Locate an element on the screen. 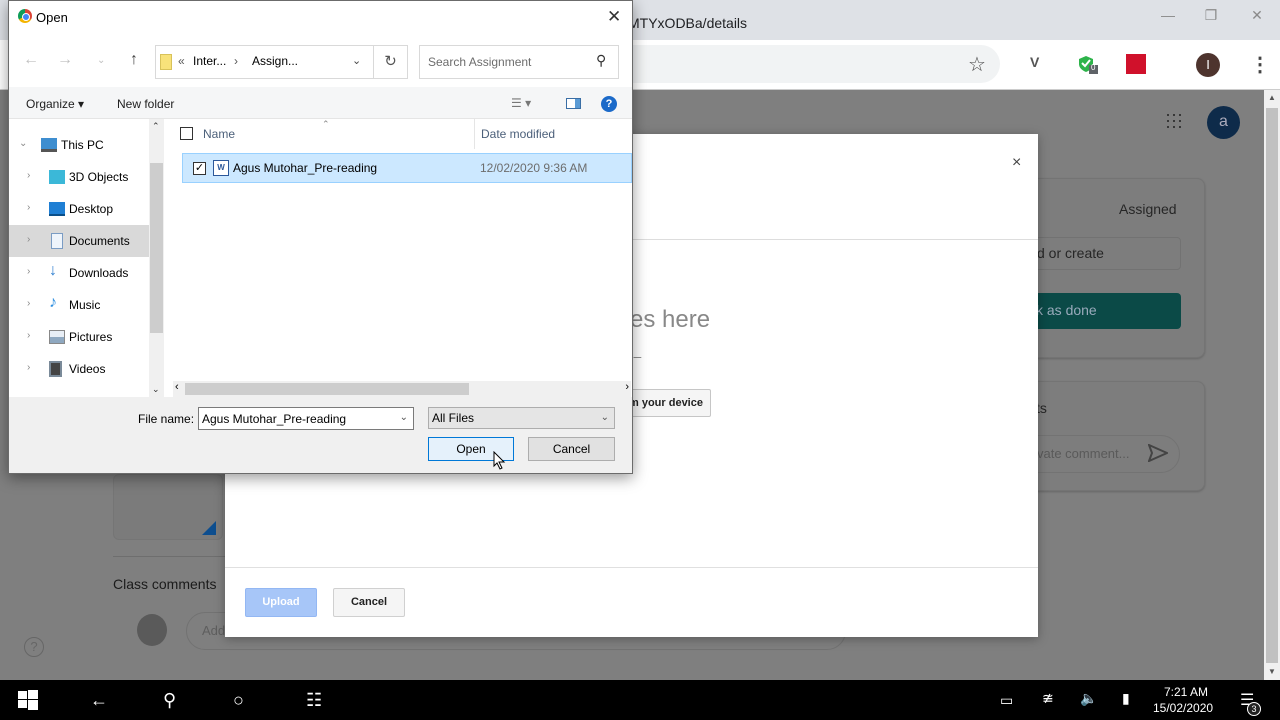 The width and height of the screenshot is (1280, 720). nav-label: Documents is located at coordinates (99, 241).